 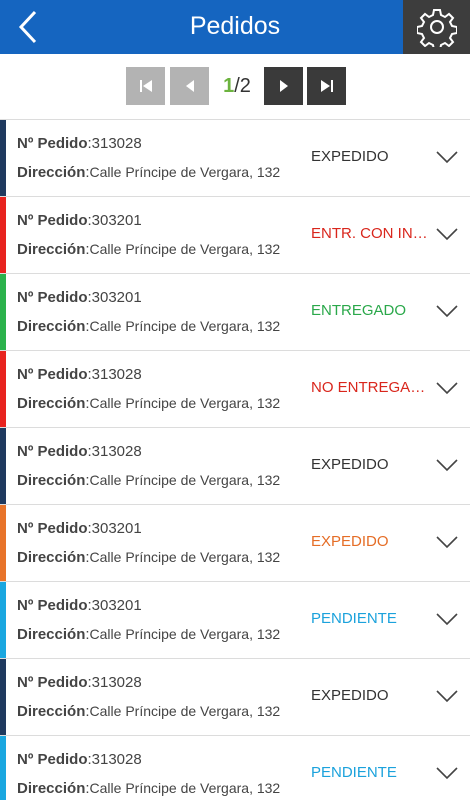 I want to click on previous-page-button, so click(x=189, y=86).